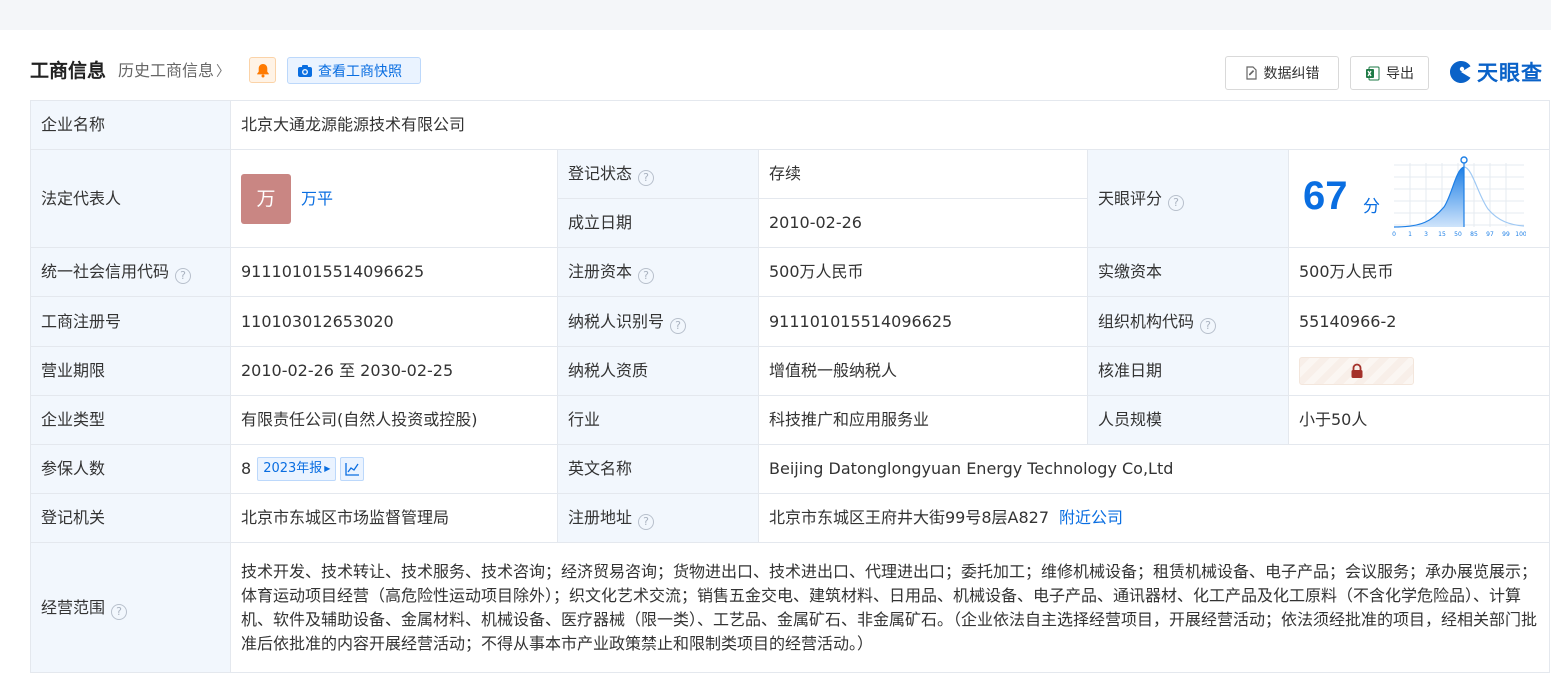  What do you see at coordinates (1458, 234) in the screenshot?
I see `axis-tick: 50` at bounding box center [1458, 234].